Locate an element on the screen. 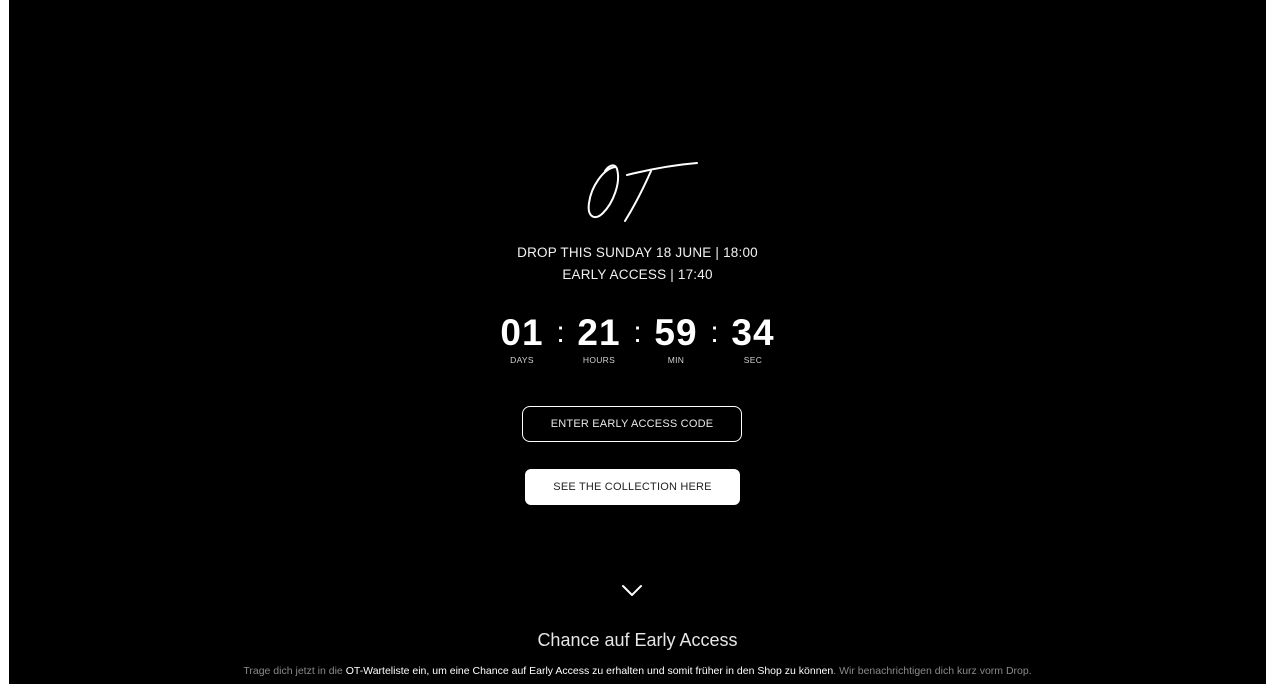 The height and width of the screenshot is (690, 1284). chevron-down-icon is located at coordinates (632, 591).